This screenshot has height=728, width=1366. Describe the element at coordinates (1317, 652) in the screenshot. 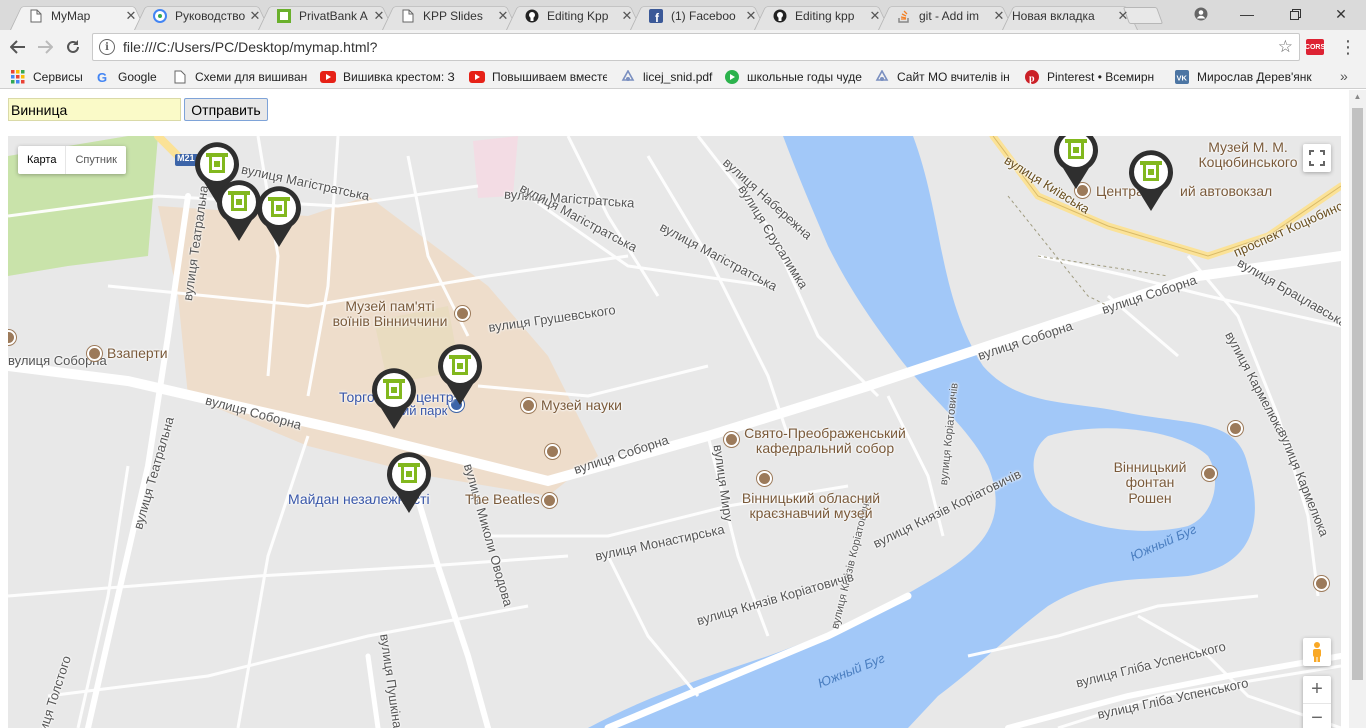

I see `street-view-pegman-icon` at that location.